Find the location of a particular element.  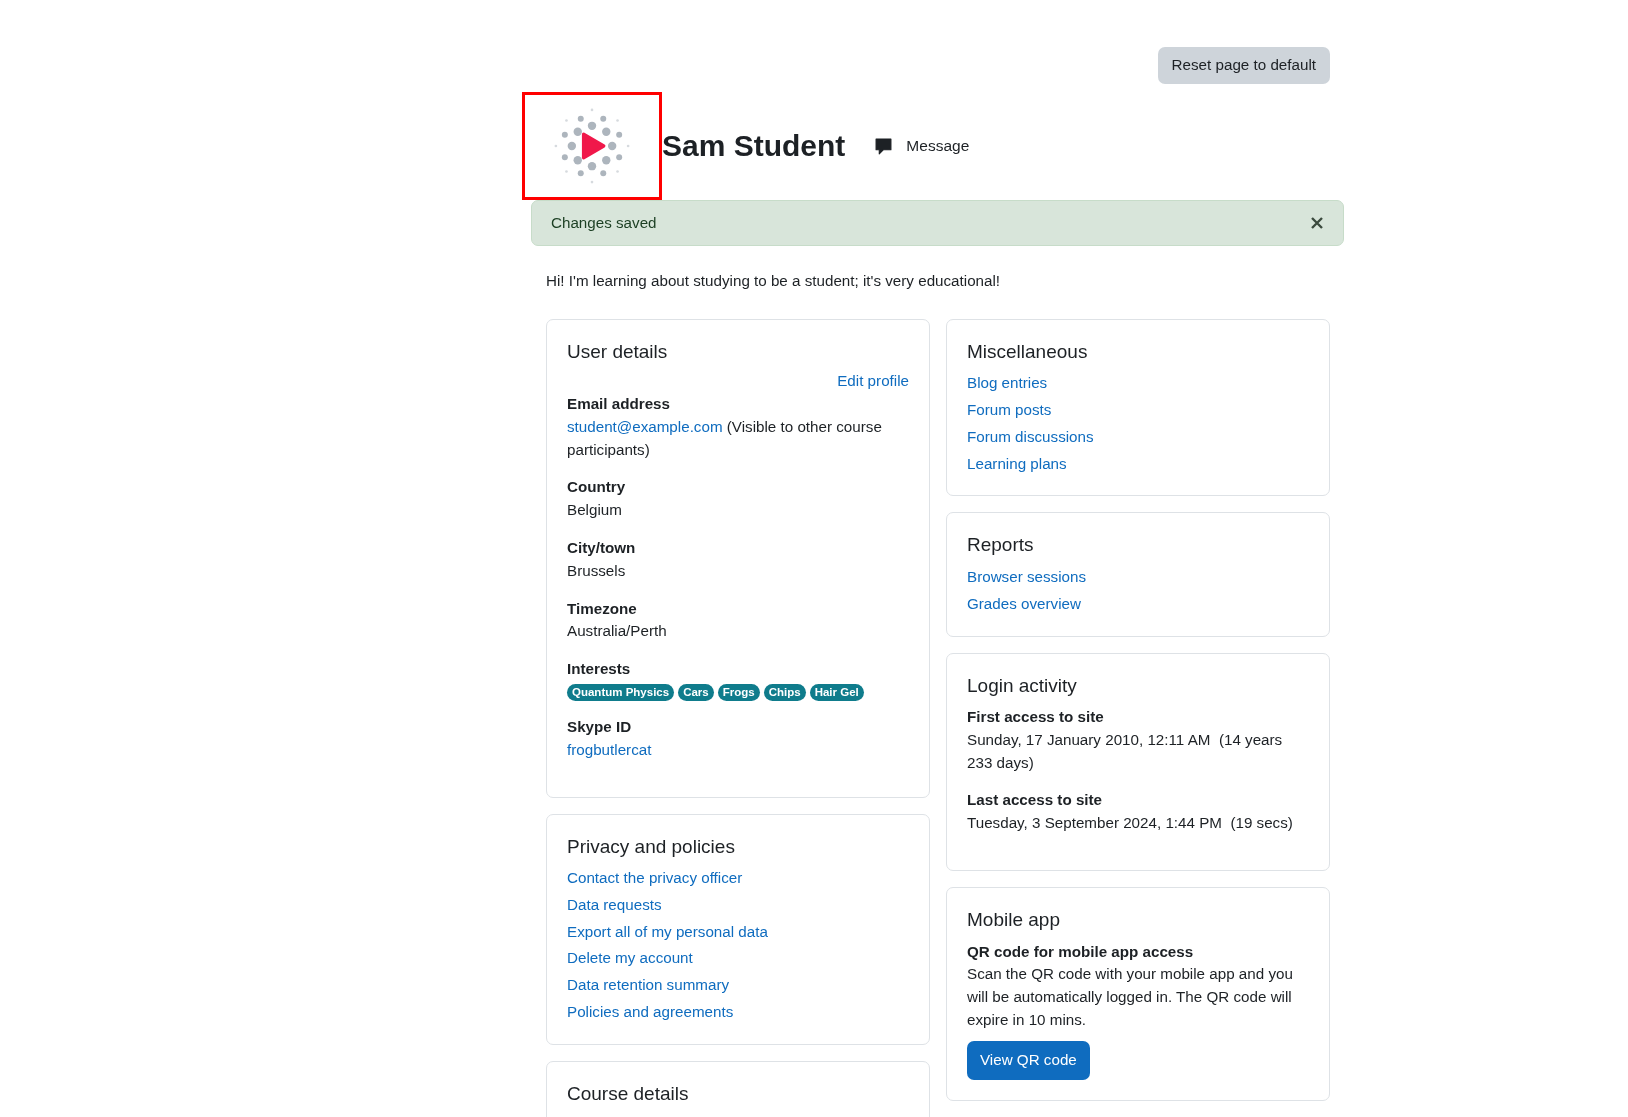

link: Forum discussions is located at coordinates (1138, 437).